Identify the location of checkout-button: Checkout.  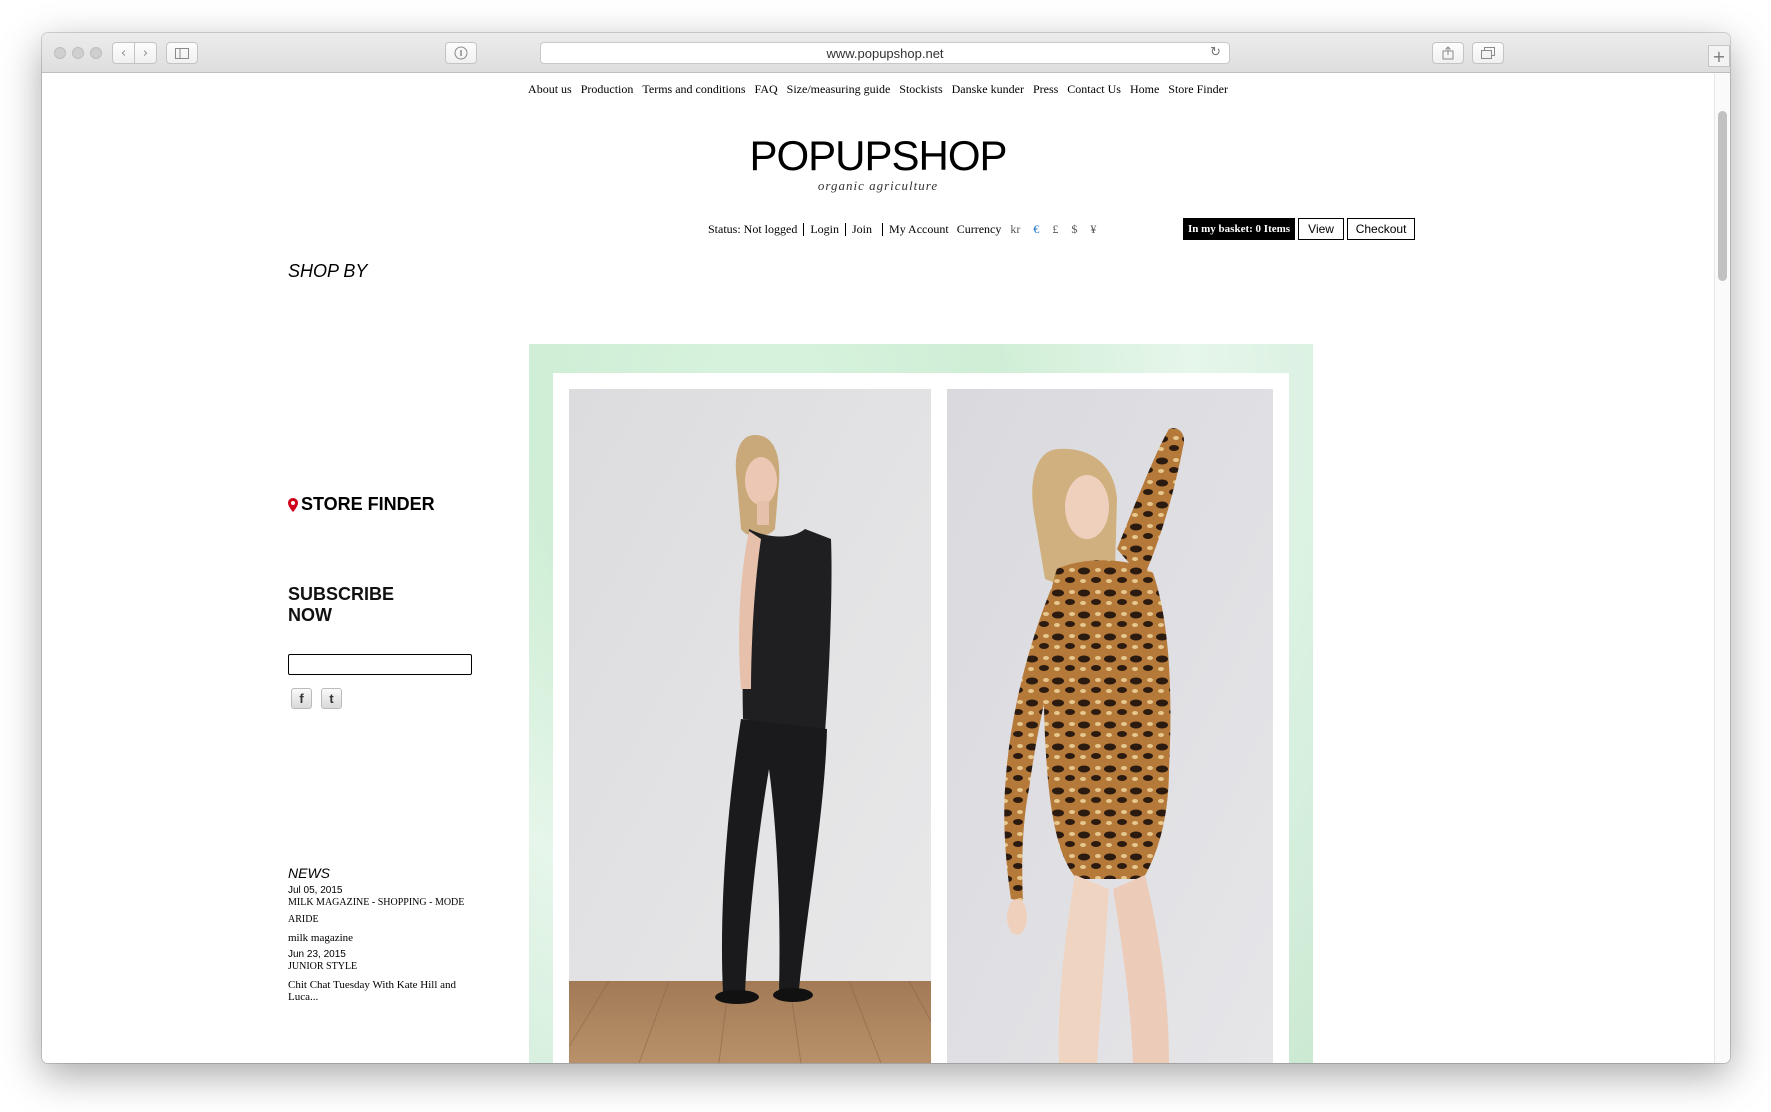
(1381, 229).